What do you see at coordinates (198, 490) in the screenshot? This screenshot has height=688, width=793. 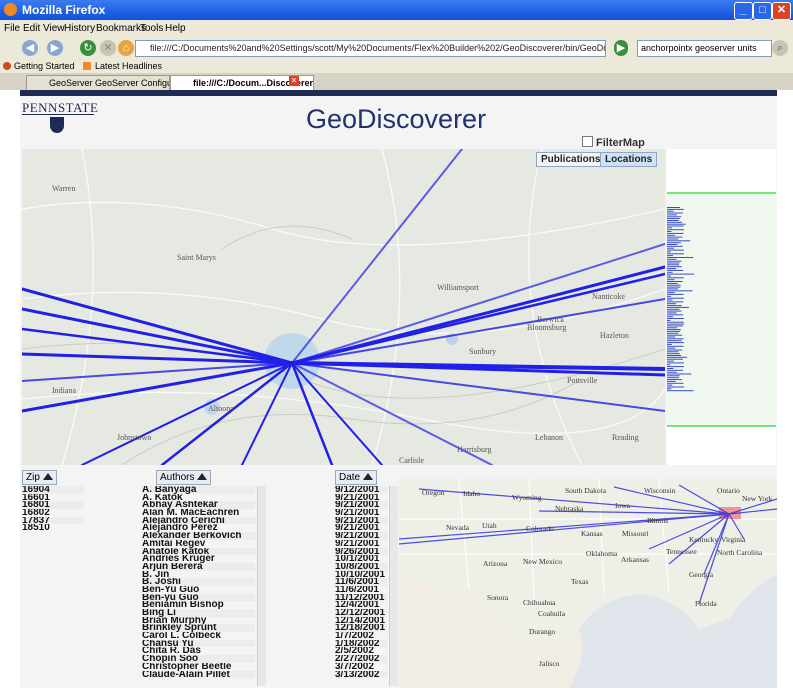 I see `list-item: A. Banyaga` at bounding box center [198, 490].